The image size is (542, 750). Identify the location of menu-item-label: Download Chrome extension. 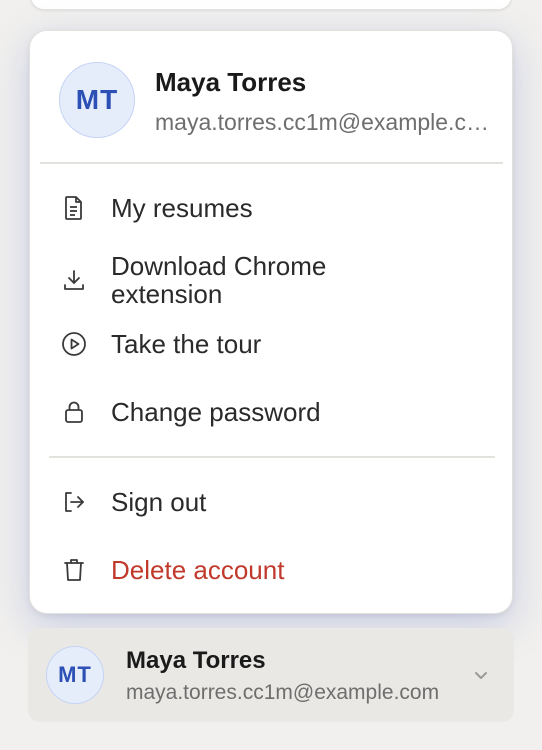
(219, 280).